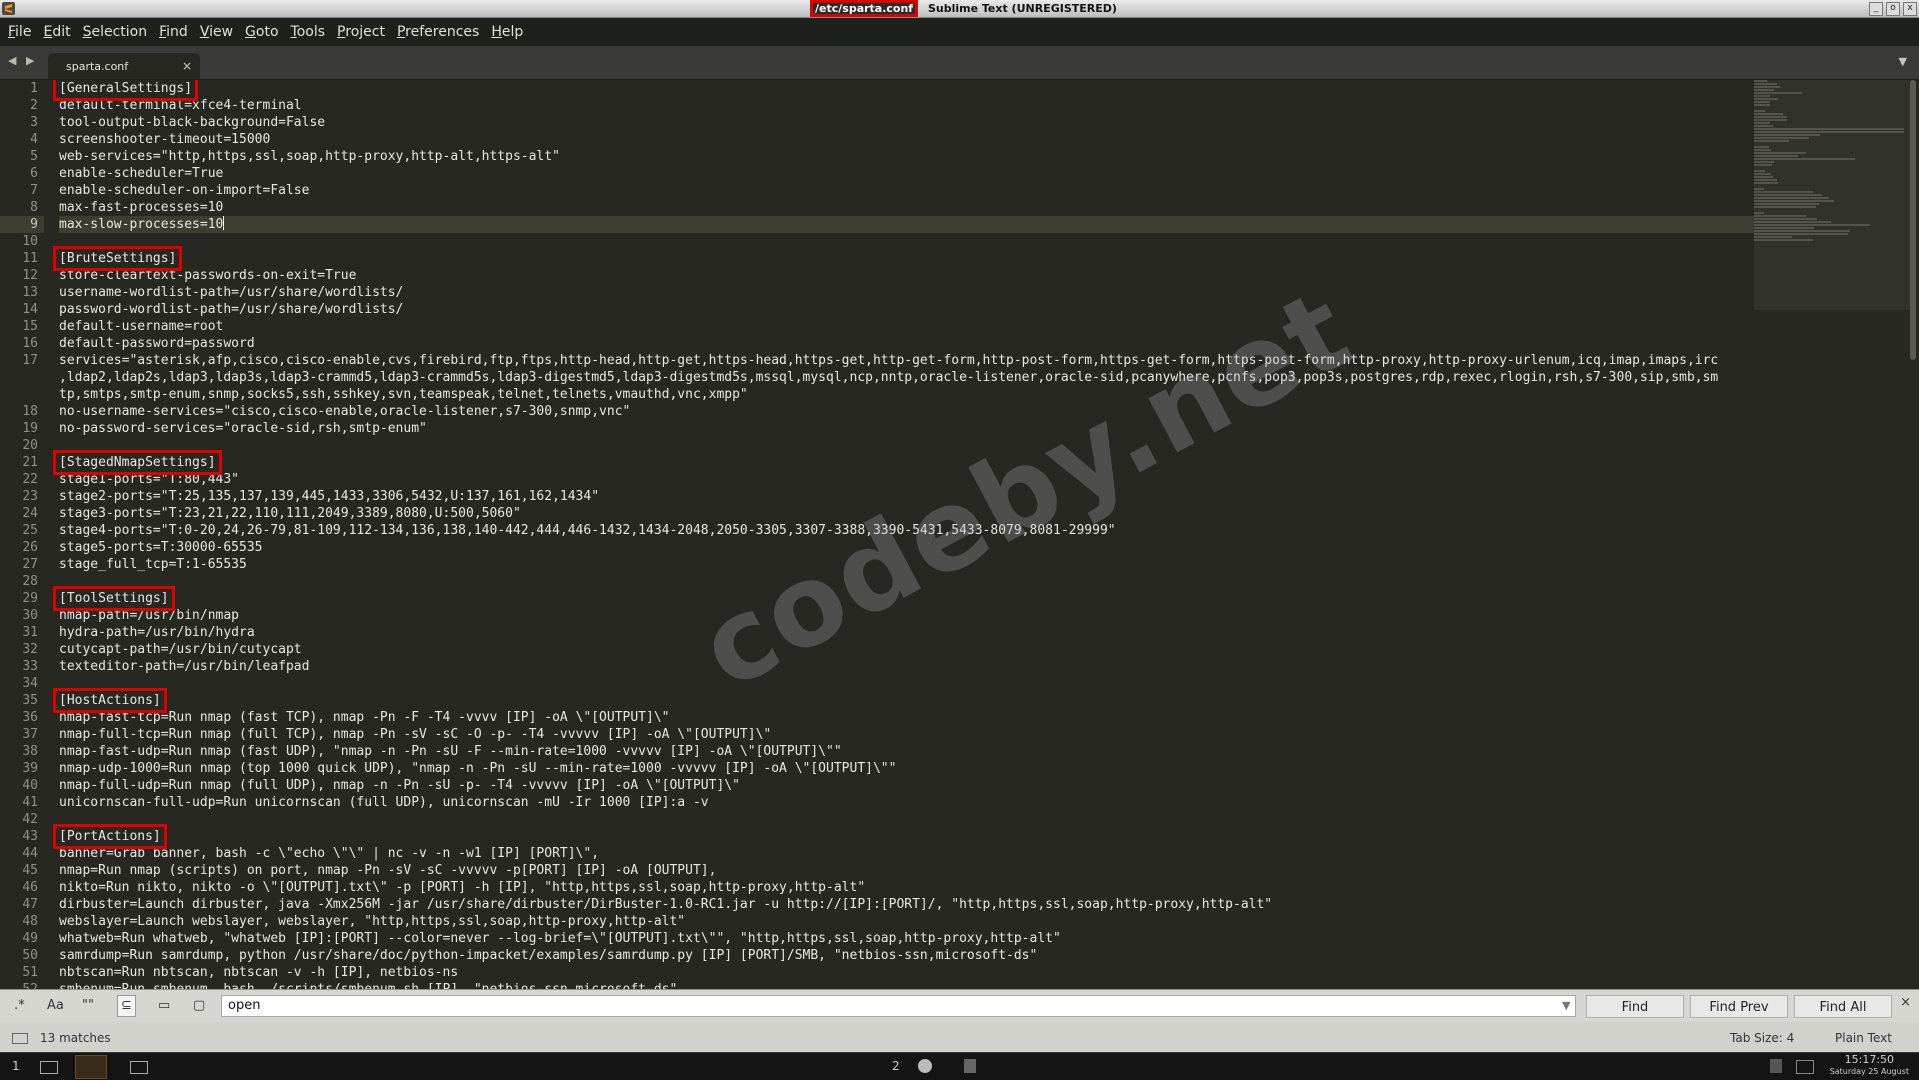 The width and height of the screenshot is (1919, 1080). I want to click on close-window-button: x, so click(1910, 9).